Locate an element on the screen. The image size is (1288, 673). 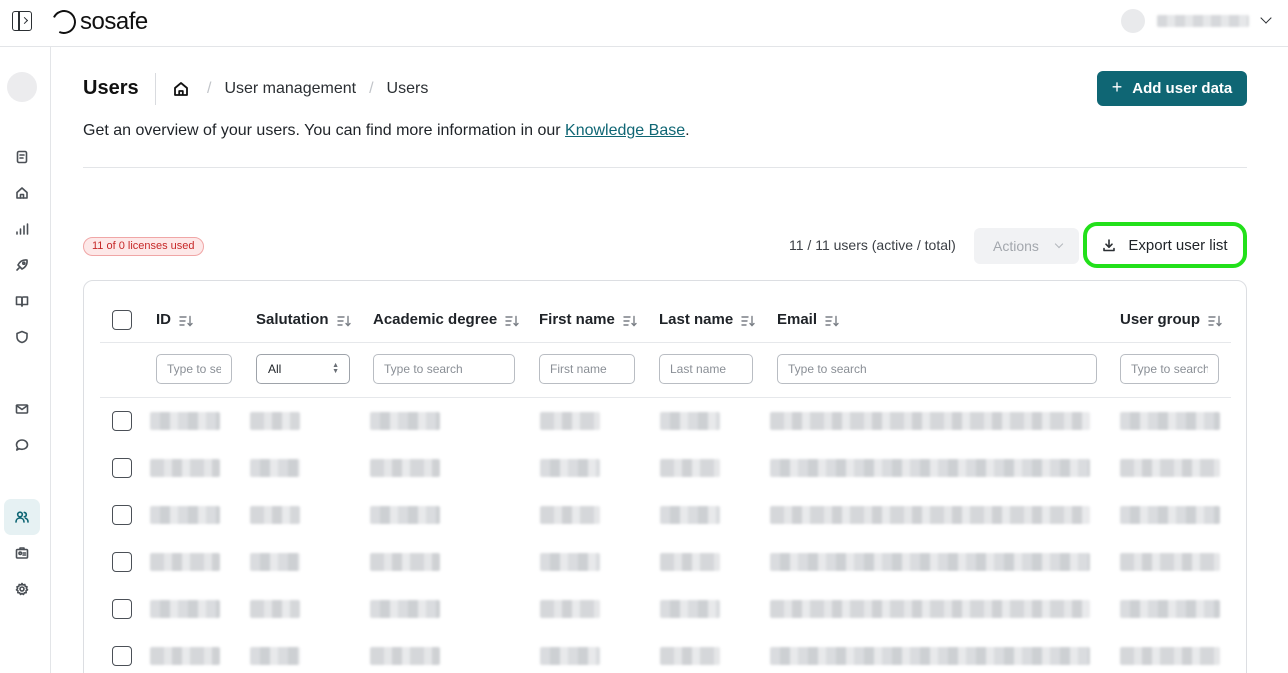
column-header-first-name: First name is located at coordinates (588, 319).